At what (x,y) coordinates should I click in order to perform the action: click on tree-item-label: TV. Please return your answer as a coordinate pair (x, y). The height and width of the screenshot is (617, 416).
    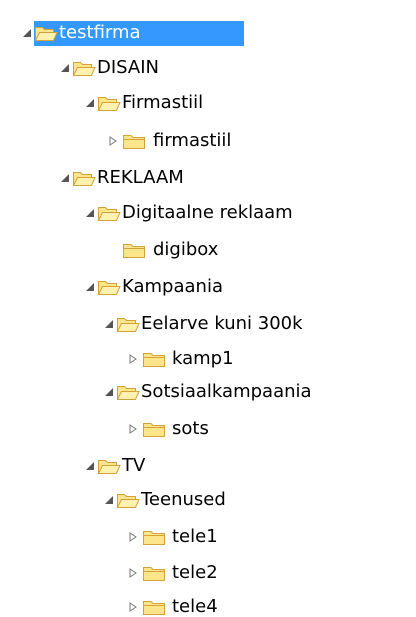
    Looking at the image, I should click on (134, 465).